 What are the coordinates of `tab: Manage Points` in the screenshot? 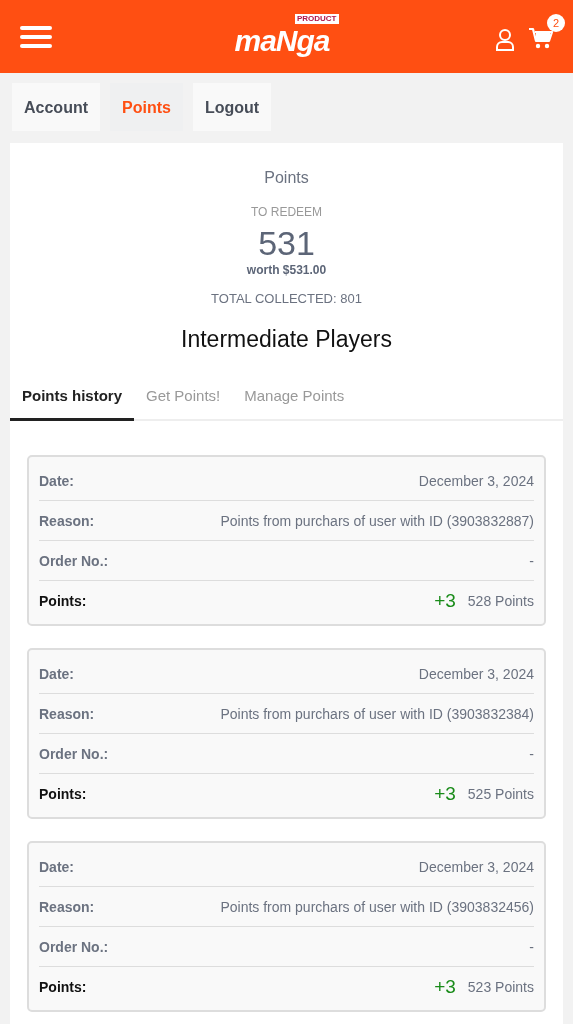 It's located at (294, 400).